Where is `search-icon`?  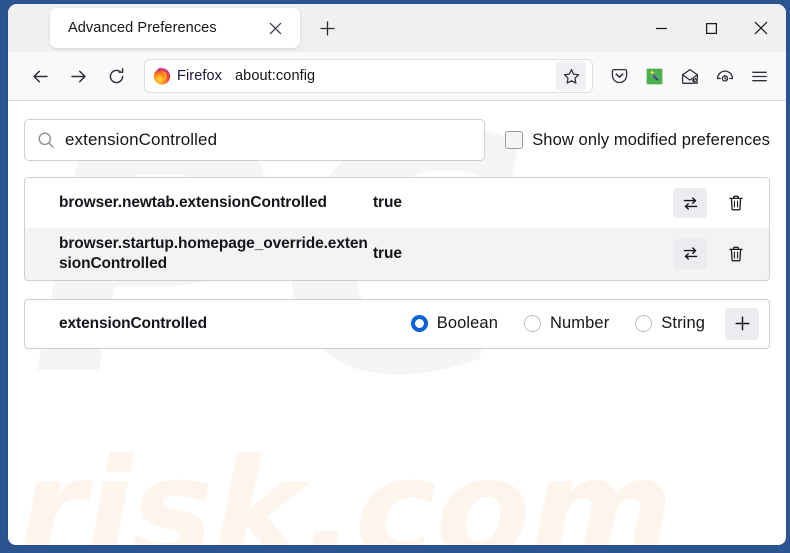
search-icon is located at coordinates (46, 140).